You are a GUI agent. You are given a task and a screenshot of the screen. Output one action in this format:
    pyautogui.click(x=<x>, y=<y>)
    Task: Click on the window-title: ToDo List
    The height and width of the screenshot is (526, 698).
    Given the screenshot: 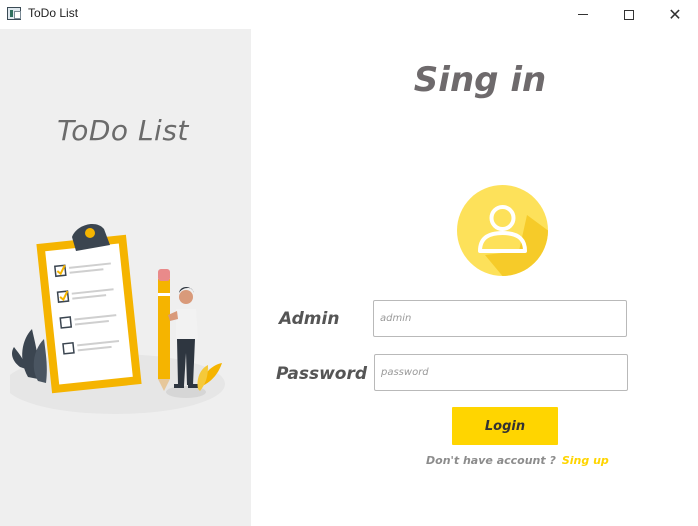 What is the action you would take?
    pyautogui.click(x=53, y=13)
    